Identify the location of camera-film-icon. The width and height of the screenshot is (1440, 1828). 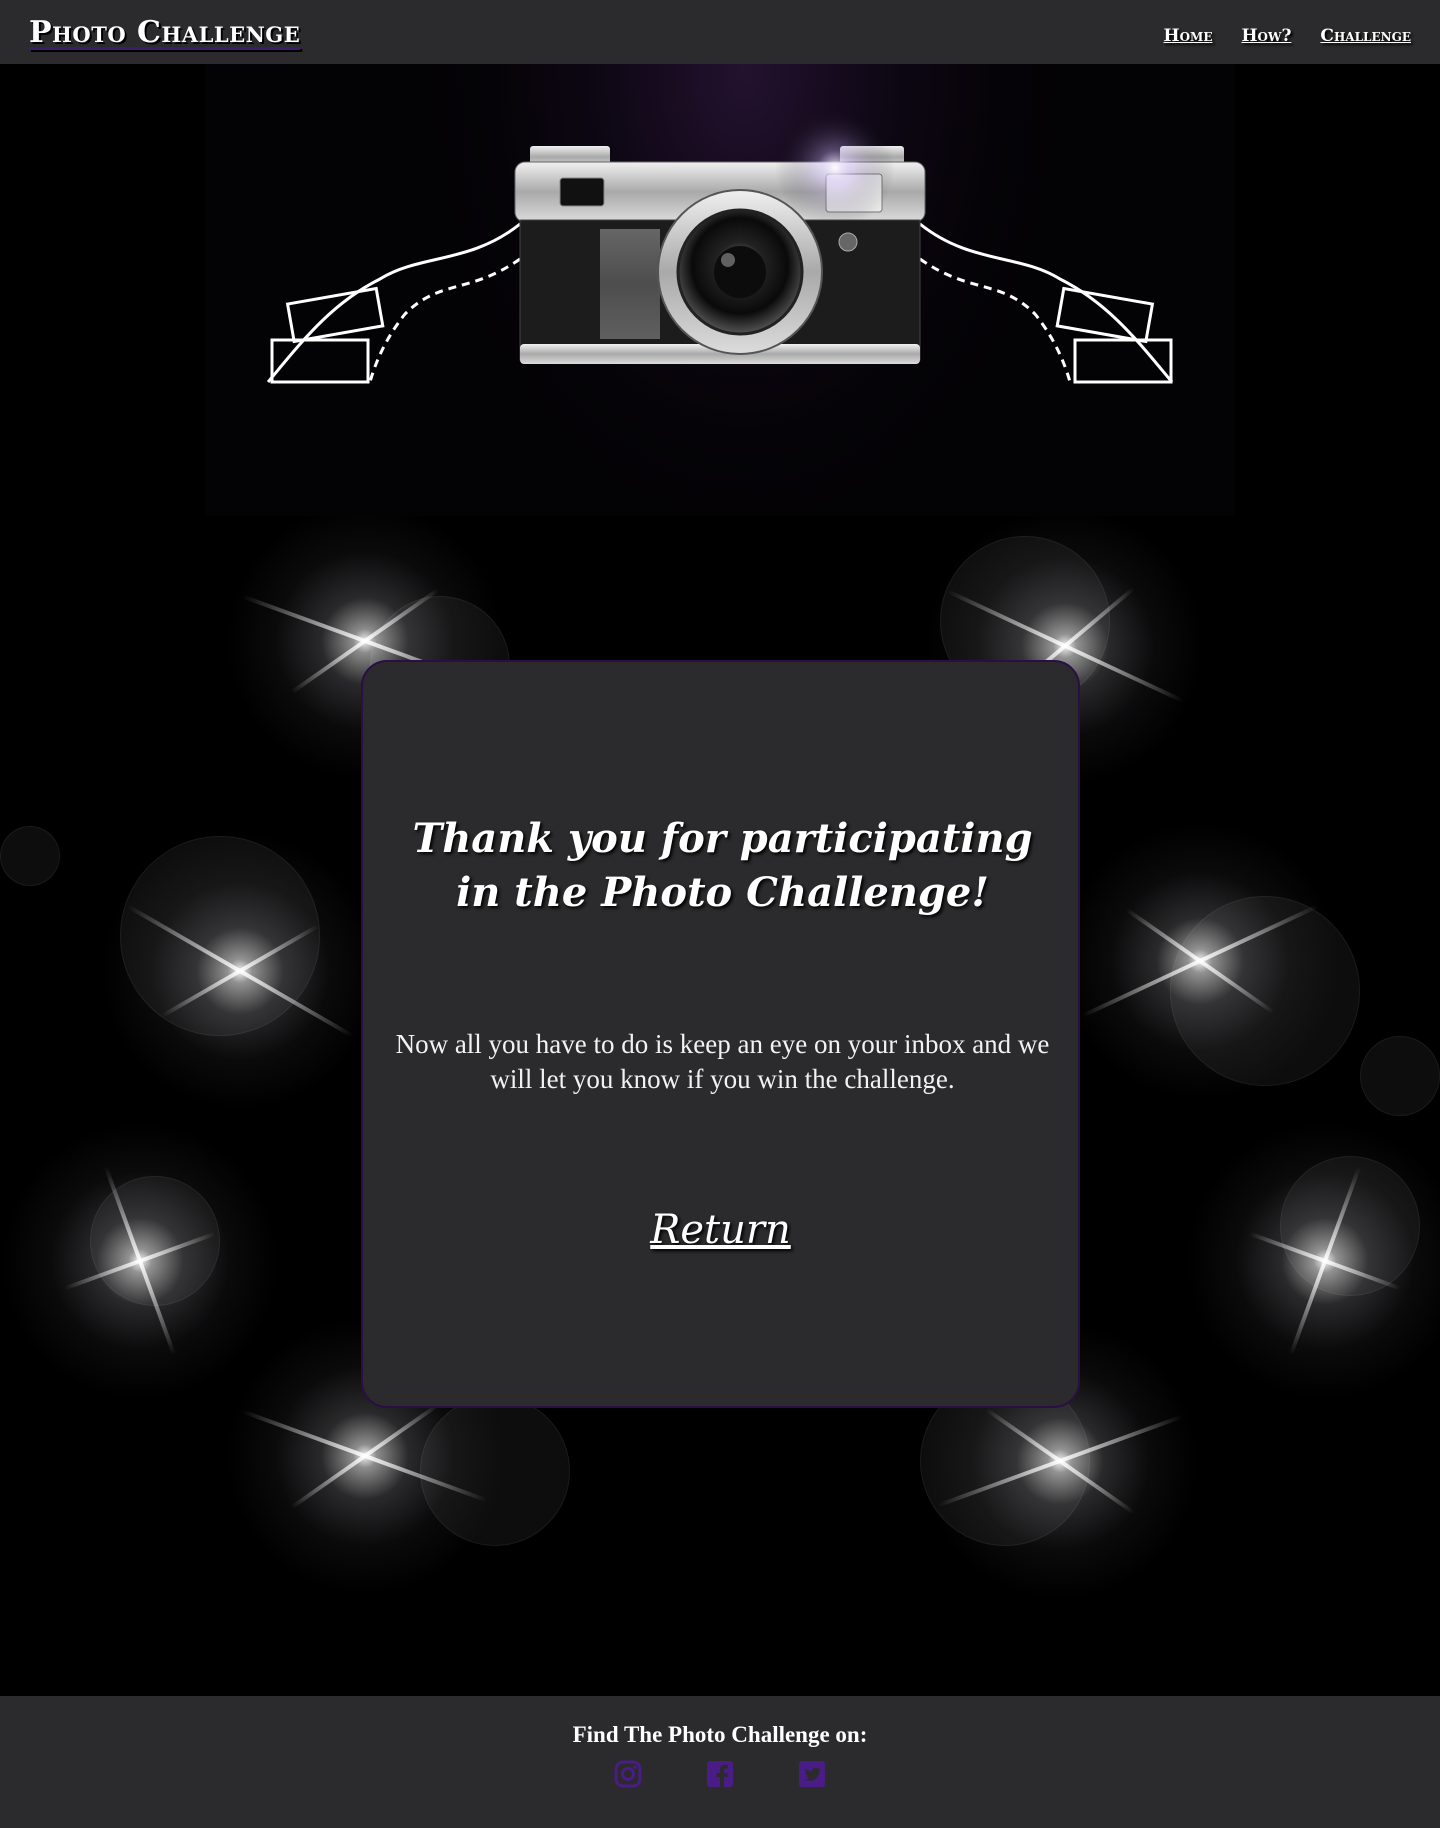
(720, 246).